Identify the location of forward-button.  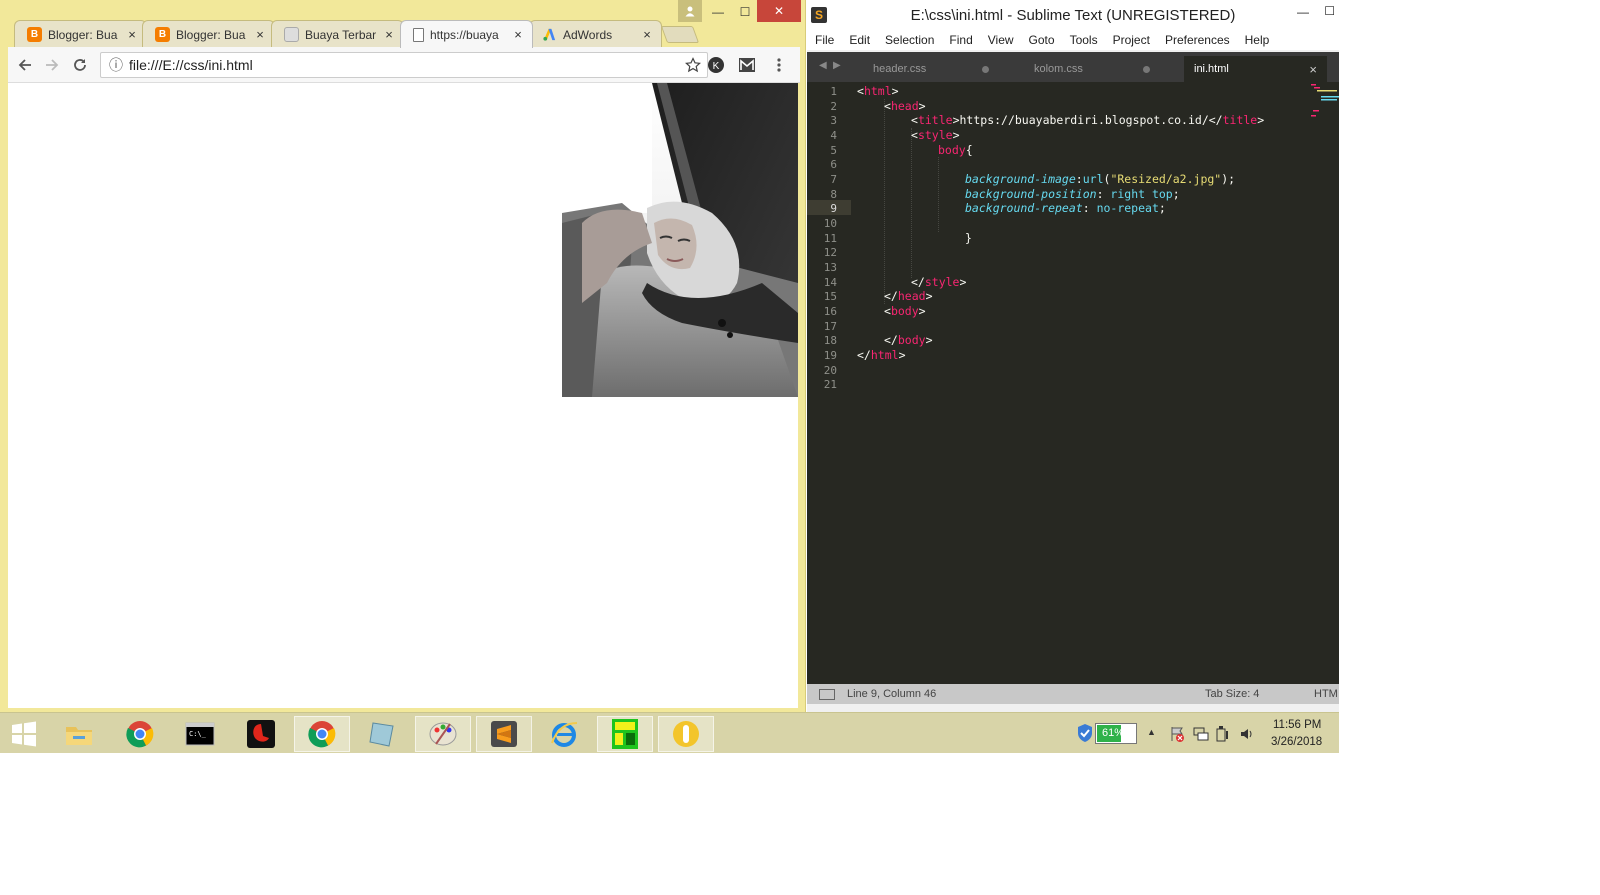
(52, 65).